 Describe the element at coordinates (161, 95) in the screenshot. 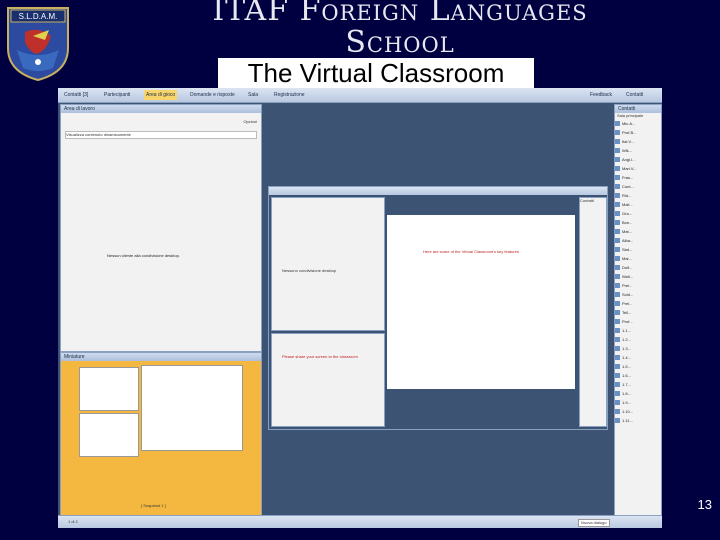

I see `tab-area-di-gioco: Area di gioco` at that location.